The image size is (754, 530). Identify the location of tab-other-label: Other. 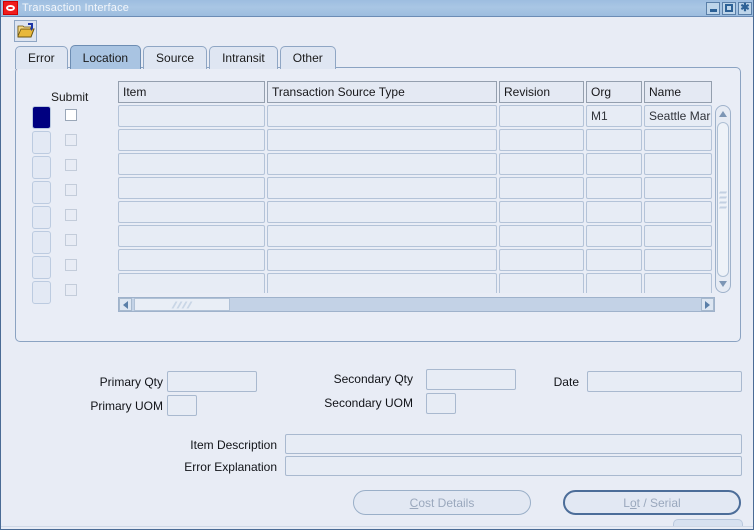
(307, 58).